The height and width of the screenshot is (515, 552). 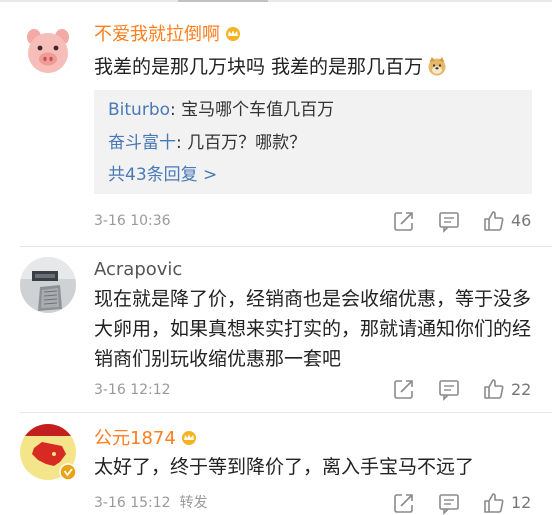 I want to click on pig-avatar-icon, so click(x=48, y=50).